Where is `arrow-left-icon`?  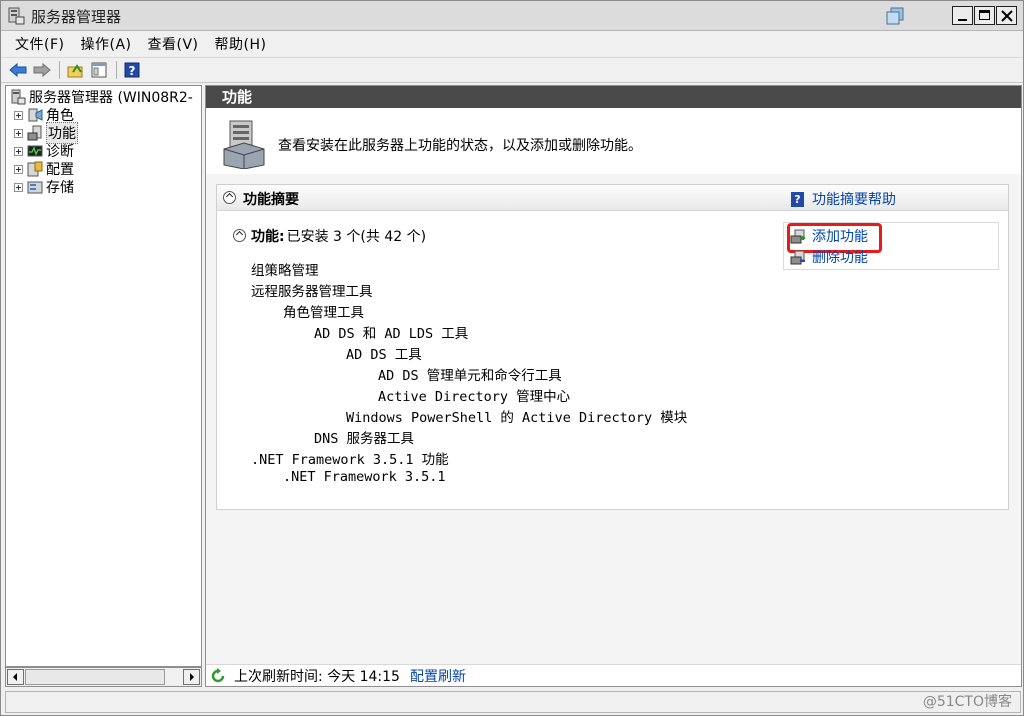 arrow-left-icon is located at coordinates (15, 677).